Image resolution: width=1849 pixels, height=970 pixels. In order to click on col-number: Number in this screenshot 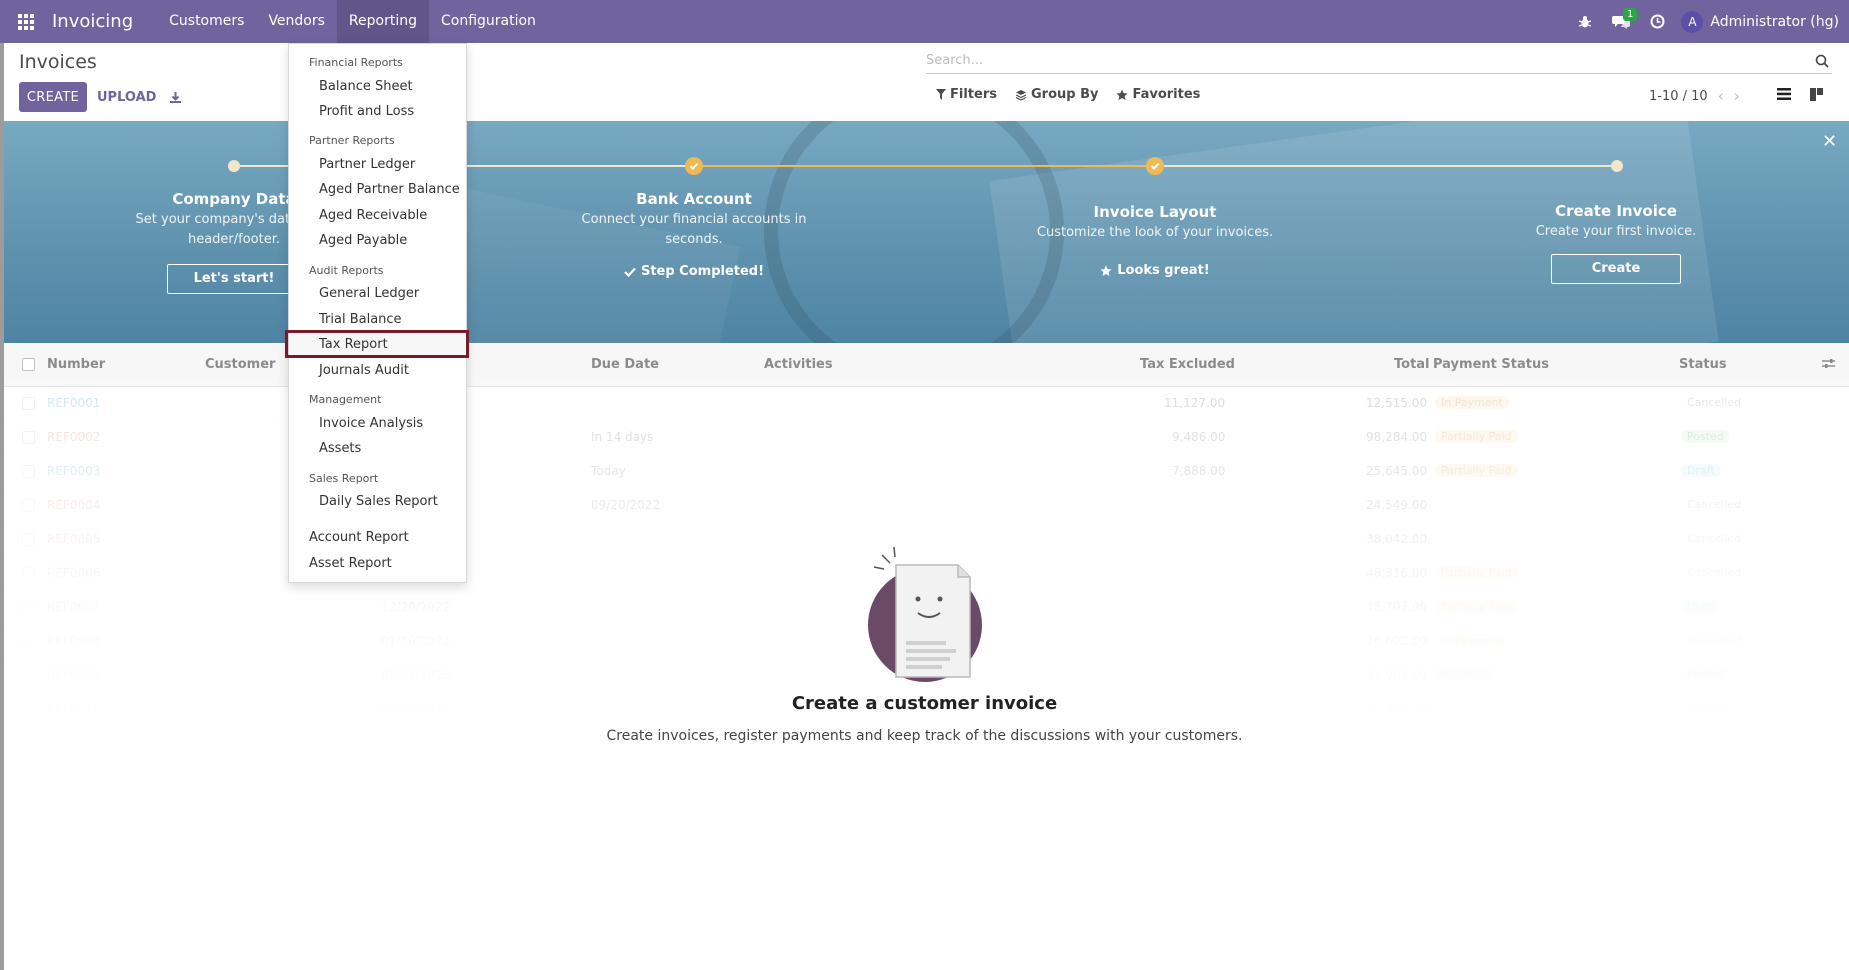, I will do `click(76, 364)`.